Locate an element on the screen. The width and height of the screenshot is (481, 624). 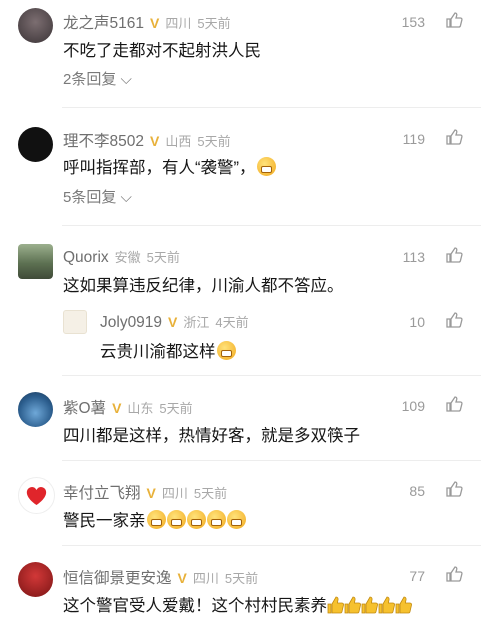
comment-text: 警民一家亲 is located at coordinates (154, 519).